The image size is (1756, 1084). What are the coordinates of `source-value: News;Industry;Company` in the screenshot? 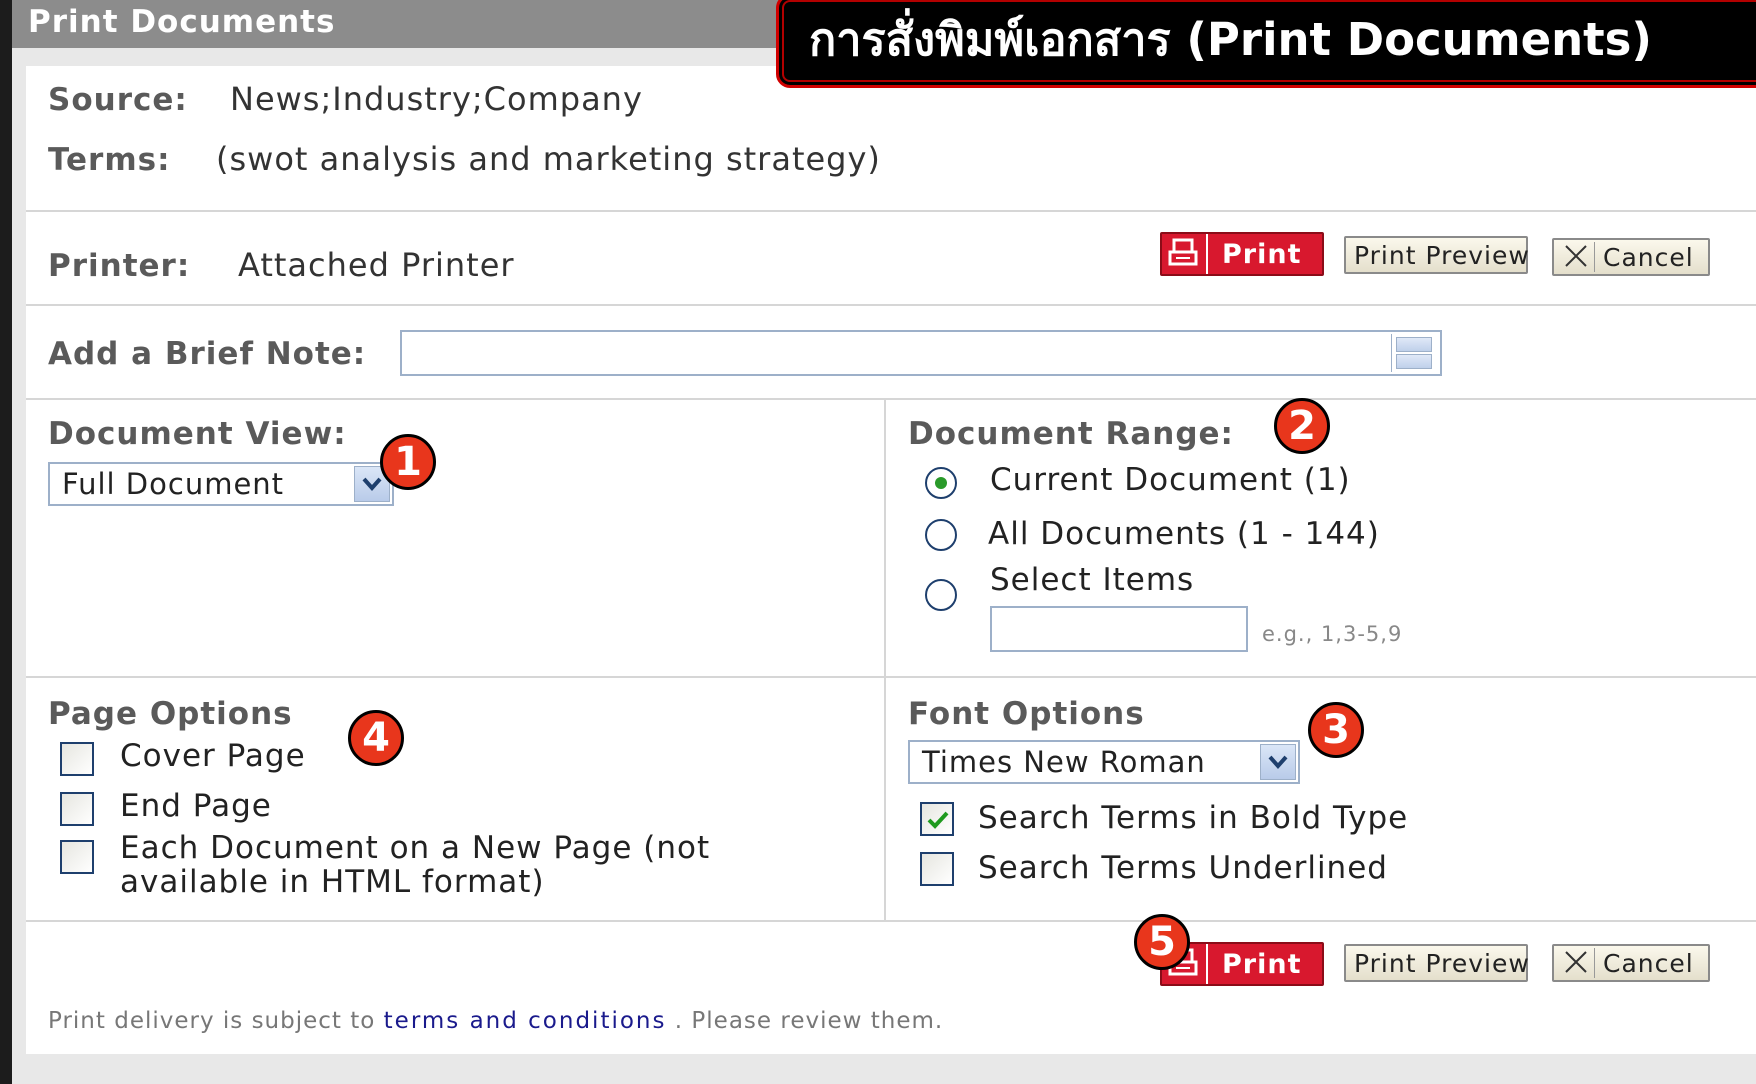 It's located at (436, 99).